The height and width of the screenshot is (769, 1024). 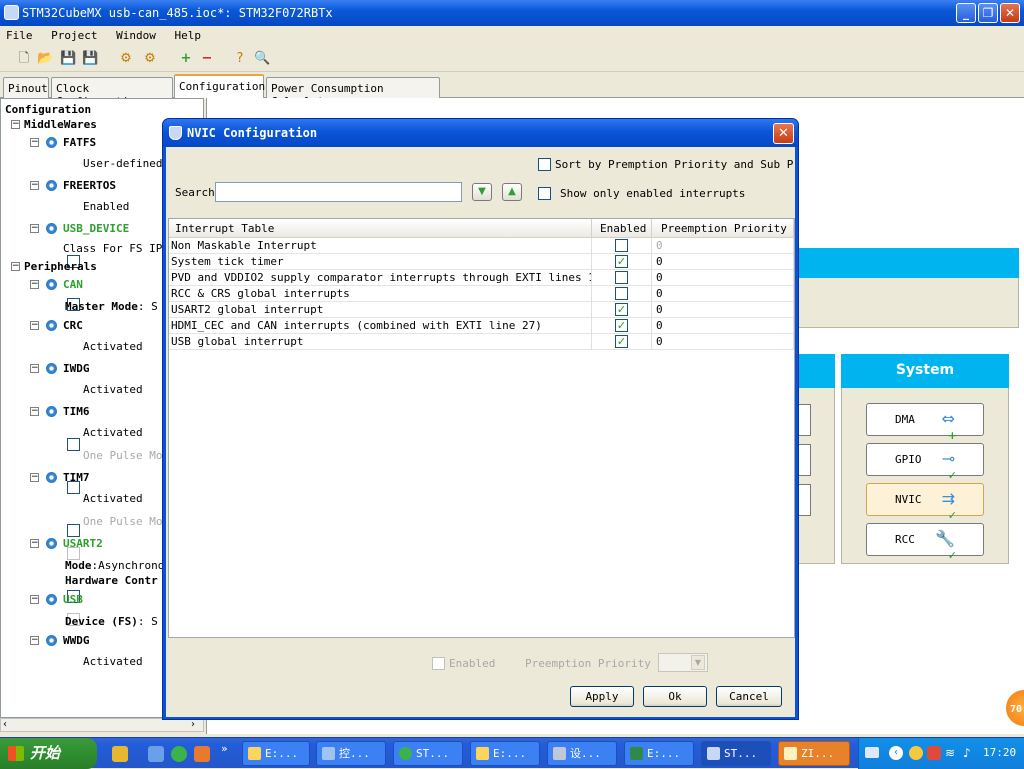 I want to click on tree-item-usart2: USART2, so click(x=83, y=543).